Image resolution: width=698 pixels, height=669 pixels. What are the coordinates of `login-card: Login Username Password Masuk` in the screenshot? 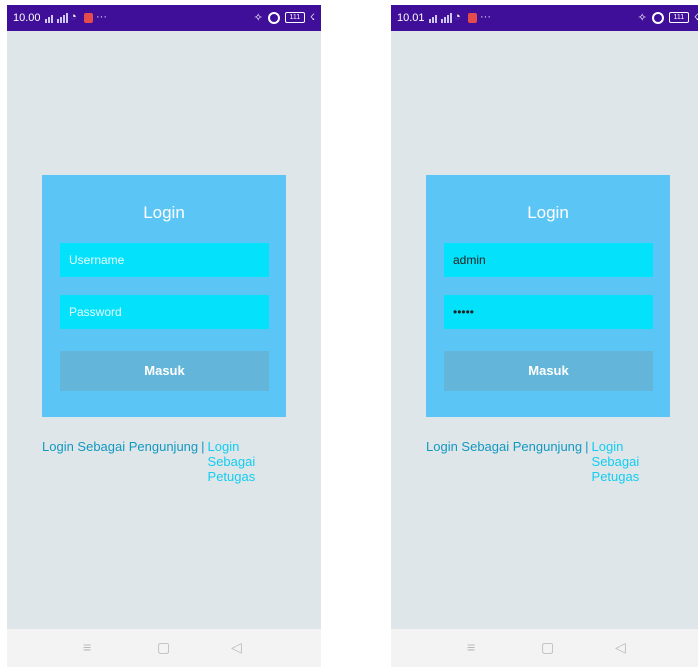 It's located at (164, 296).